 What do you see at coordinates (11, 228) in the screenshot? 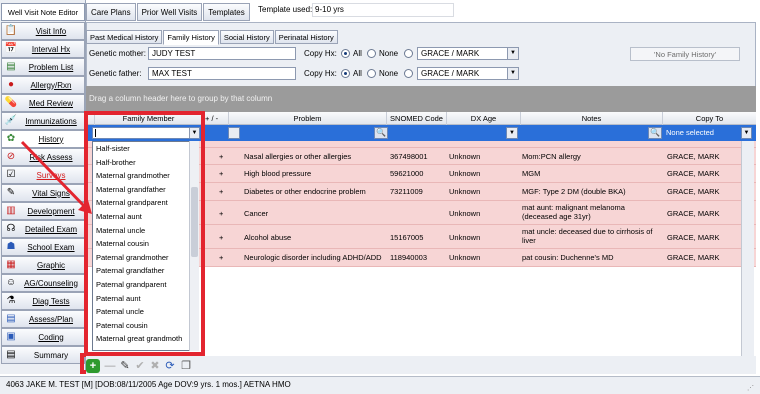
I see `stethoscope-icon: ☊` at bounding box center [11, 228].